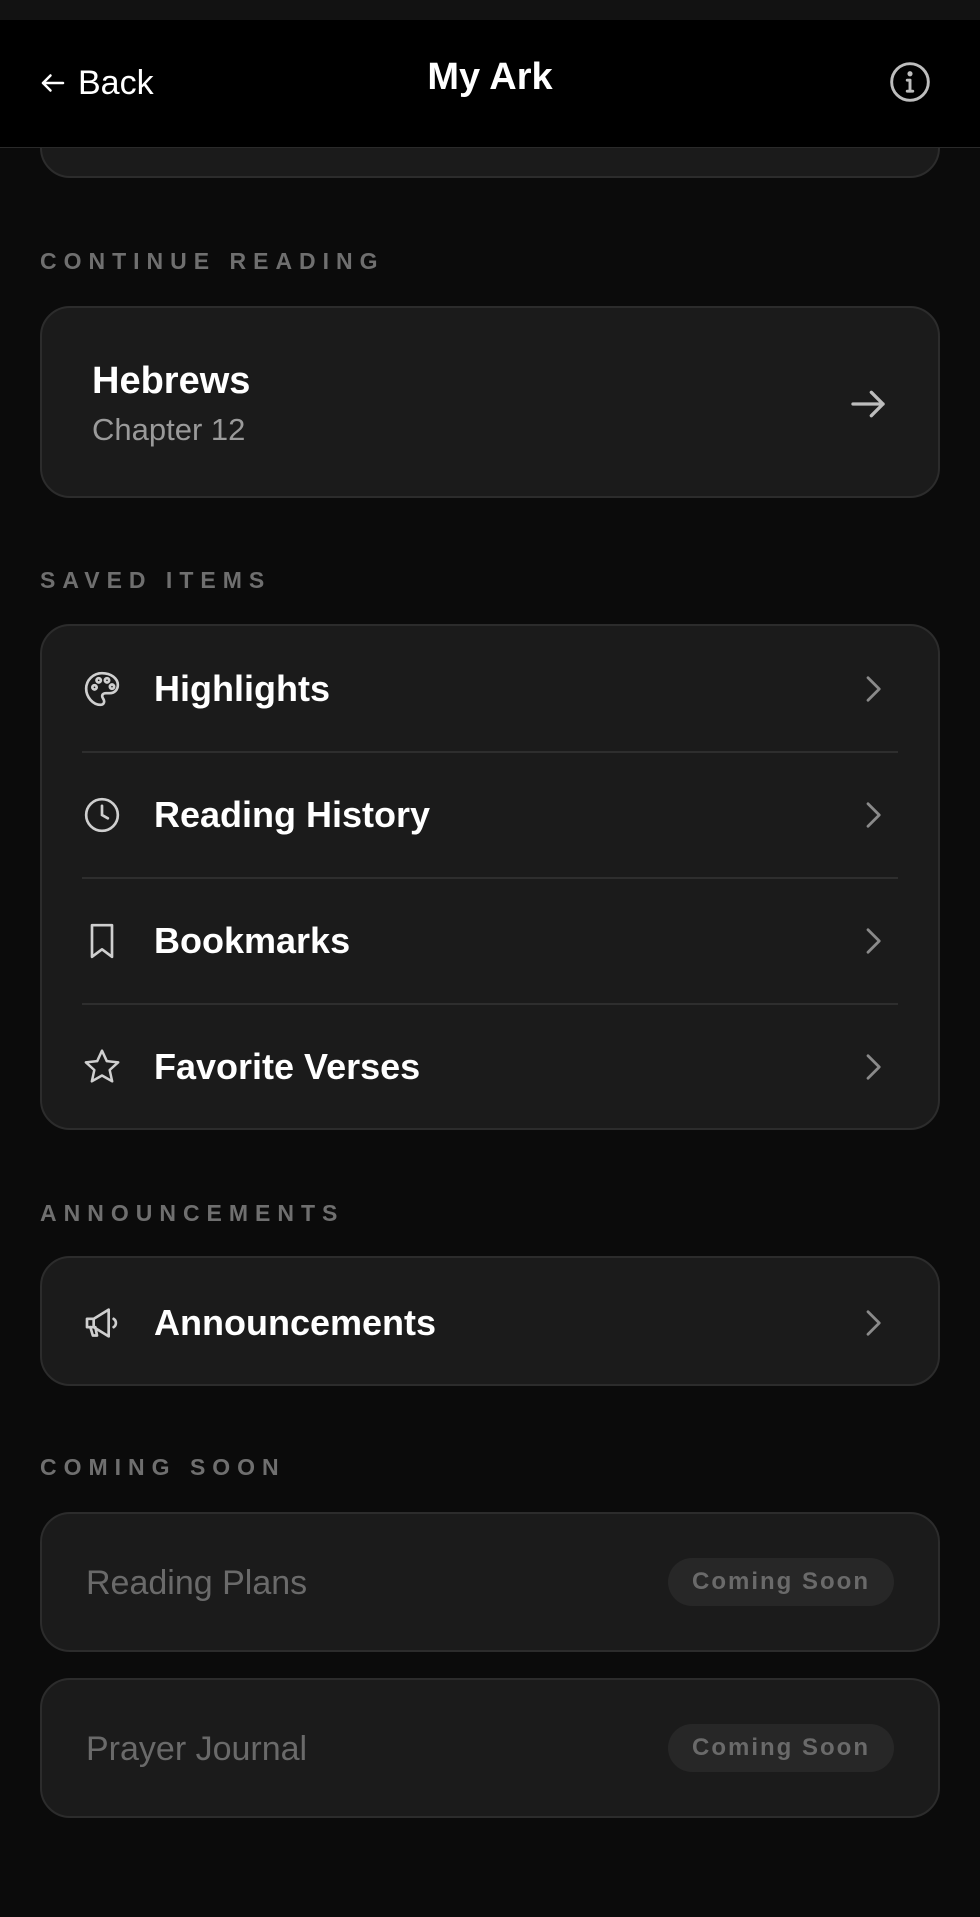 This screenshot has width=980, height=1917. Describe the element at coordinates (490, 815) in the screenshot. I see `saved-item-reading-history: Reading History` at that location.